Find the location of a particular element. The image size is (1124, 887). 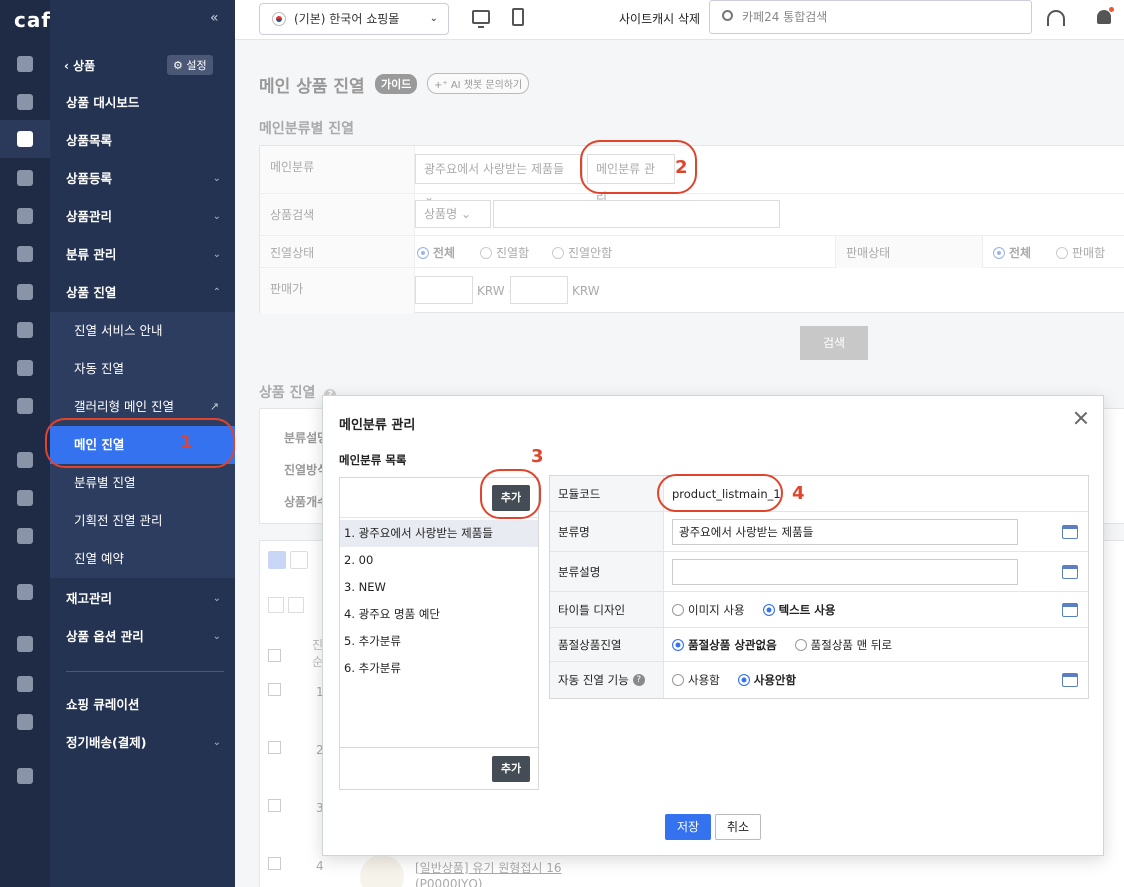

main-category-select: 광주요에서 사랑받는 제품들 ⌄ is located at coordinates (499, 179).